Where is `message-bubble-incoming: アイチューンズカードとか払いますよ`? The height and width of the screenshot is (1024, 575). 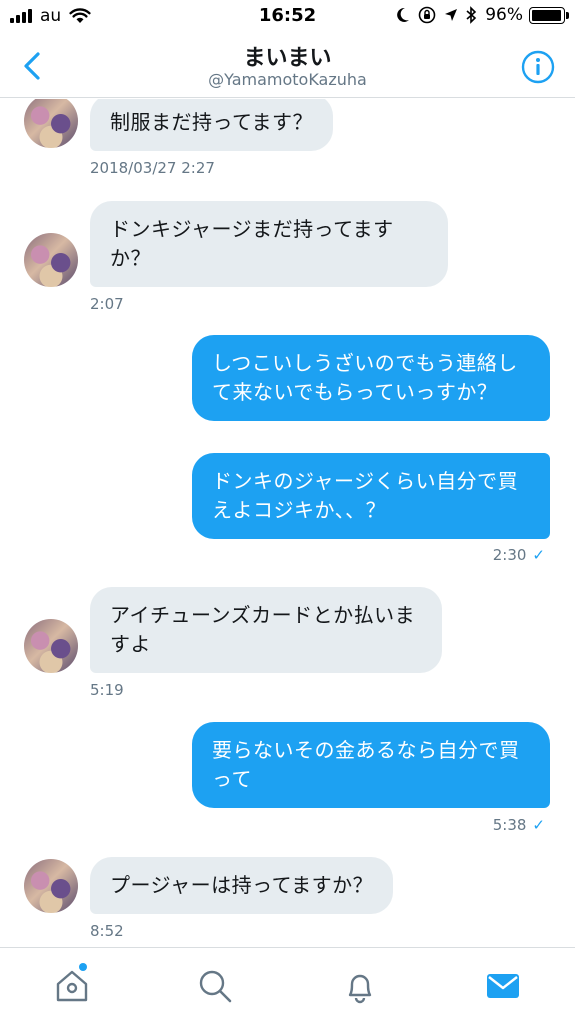
message-bubble-incoming: アイチューンズカードとか払いますよ is located at coordinates (266, 630).